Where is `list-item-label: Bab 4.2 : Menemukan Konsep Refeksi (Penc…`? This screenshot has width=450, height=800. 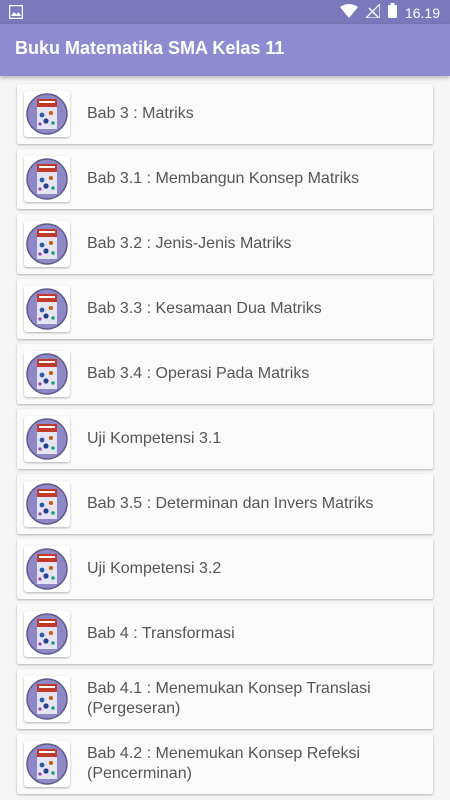
list-item-label: Bab 4.2 : Menemukan Konsep Refeksi (Penc… is located at coordinates (224, 763).